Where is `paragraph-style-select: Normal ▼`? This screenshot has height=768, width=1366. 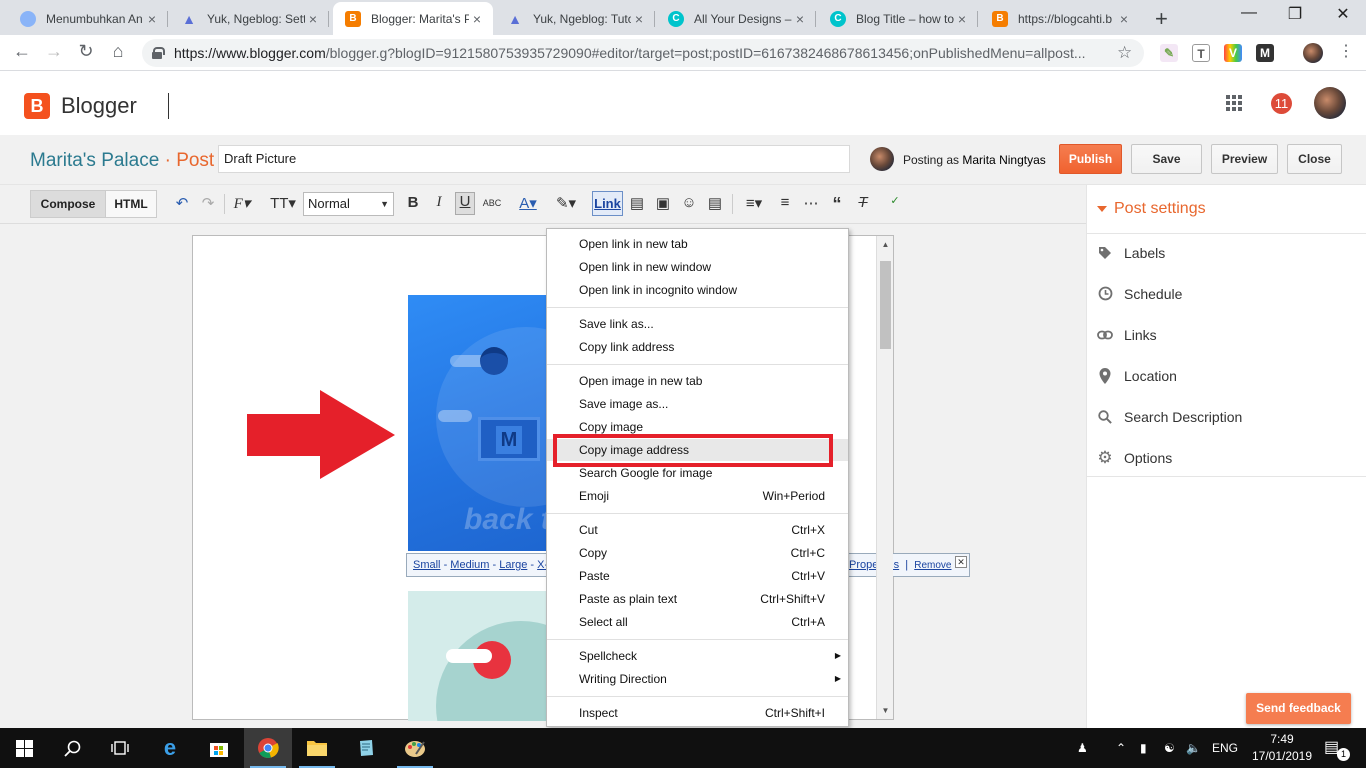 paragraph-style-select: Normal ▼ is located at coordinates (348, 204).